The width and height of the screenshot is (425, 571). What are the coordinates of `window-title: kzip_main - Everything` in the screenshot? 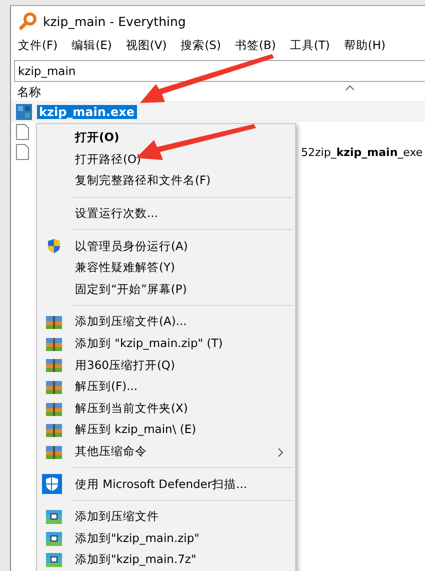 It's located at (114, 21).